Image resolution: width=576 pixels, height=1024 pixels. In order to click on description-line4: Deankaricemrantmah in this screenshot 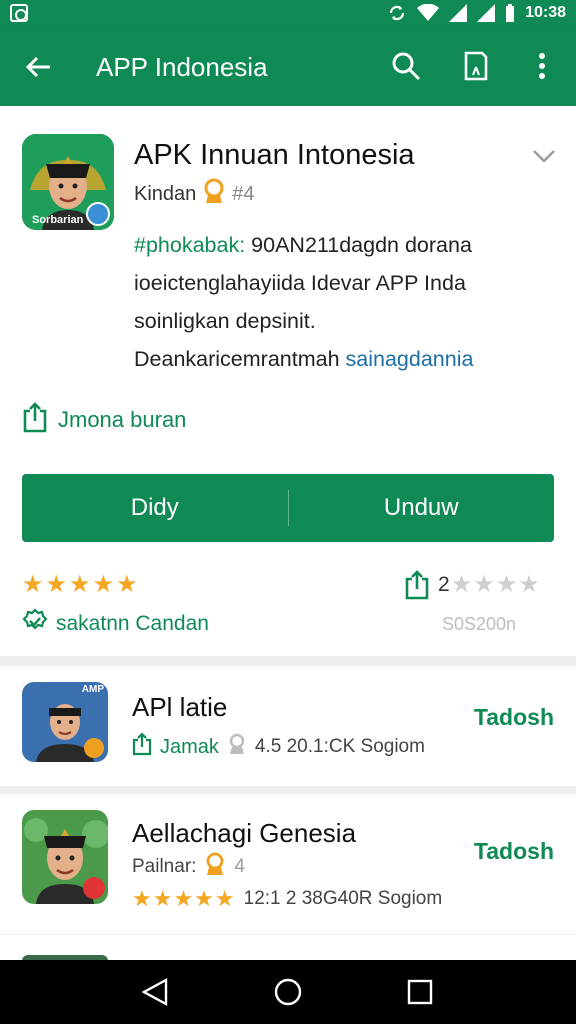, I will do `click(240, 359)`.